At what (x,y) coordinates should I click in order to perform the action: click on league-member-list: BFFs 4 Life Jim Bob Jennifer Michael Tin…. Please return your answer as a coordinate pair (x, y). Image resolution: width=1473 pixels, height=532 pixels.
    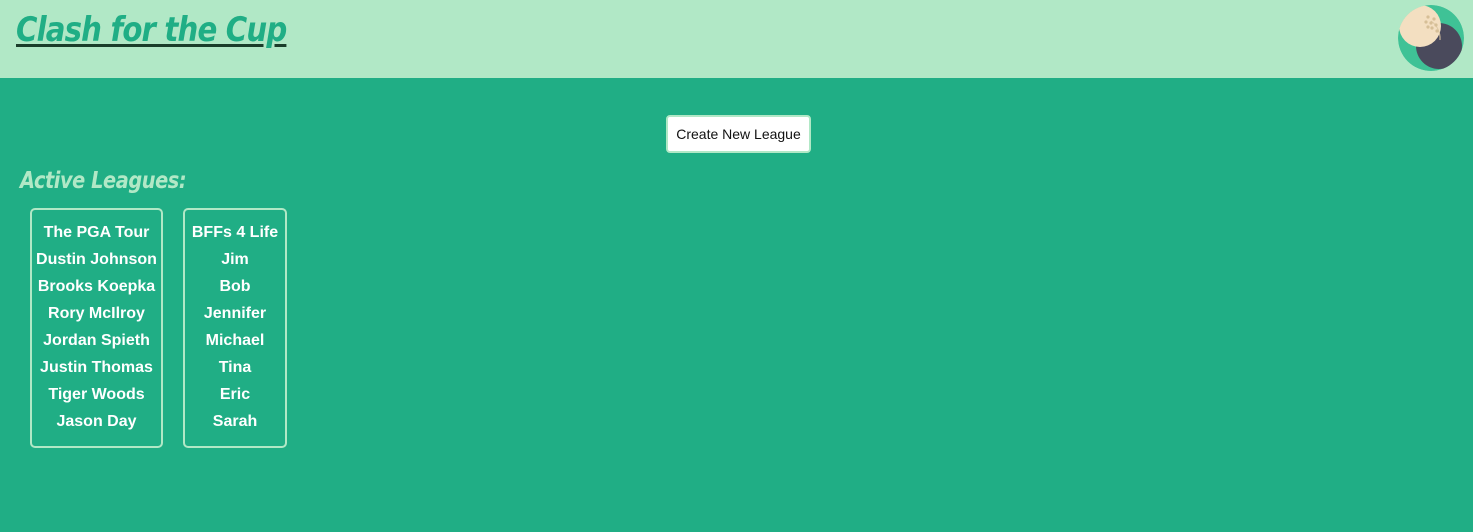
    Looking at the image, I should click on (235, 322).